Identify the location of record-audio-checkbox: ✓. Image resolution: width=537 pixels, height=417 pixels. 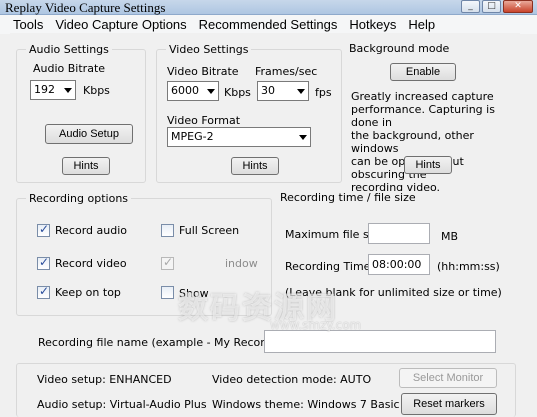
(43, 229).